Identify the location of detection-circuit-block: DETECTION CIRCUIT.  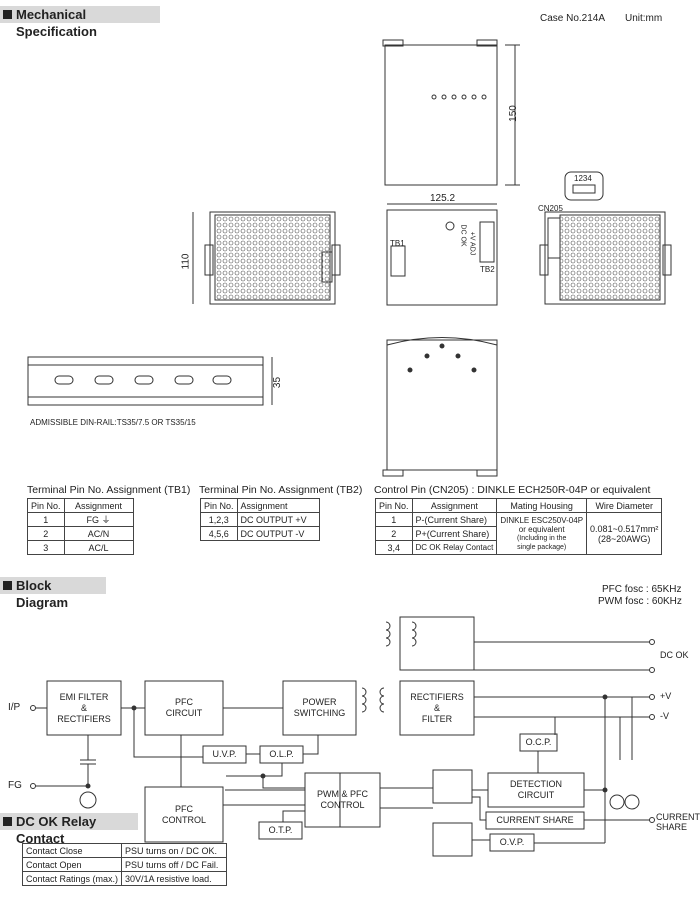
(536, 790).